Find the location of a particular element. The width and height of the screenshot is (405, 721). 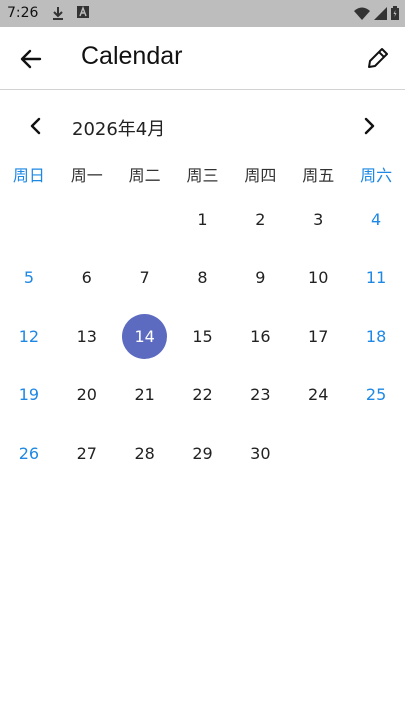

day-number: 12 is located at coordinates (29, 336).